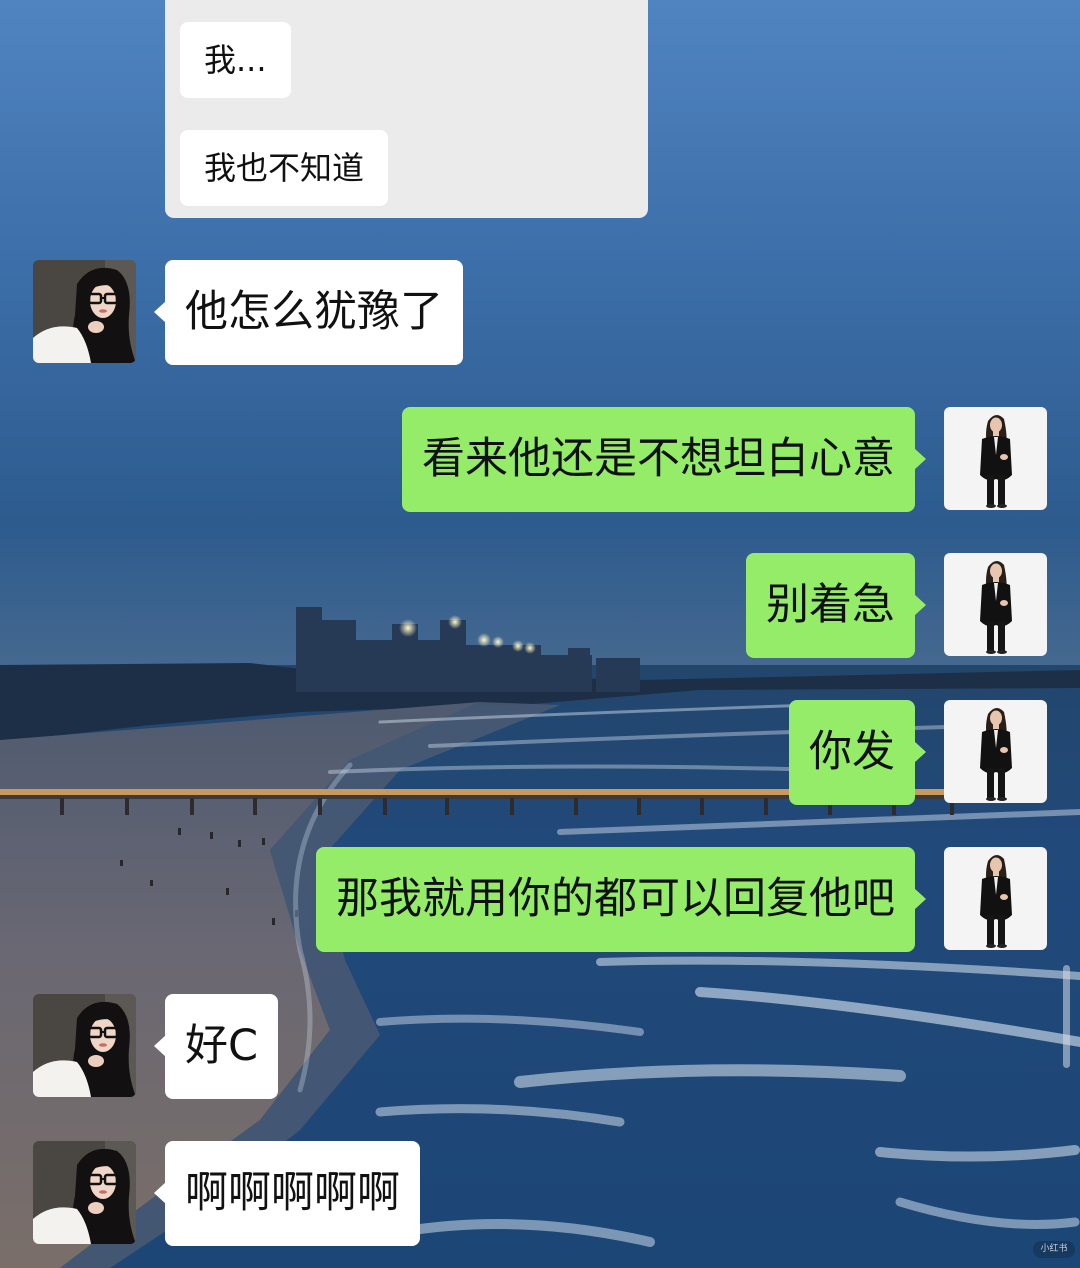 This screenshot has height=1268, width=1080. I want to click on outgoing-message-bubble: 看来他还是不想坦白心意, so click(664, 459).